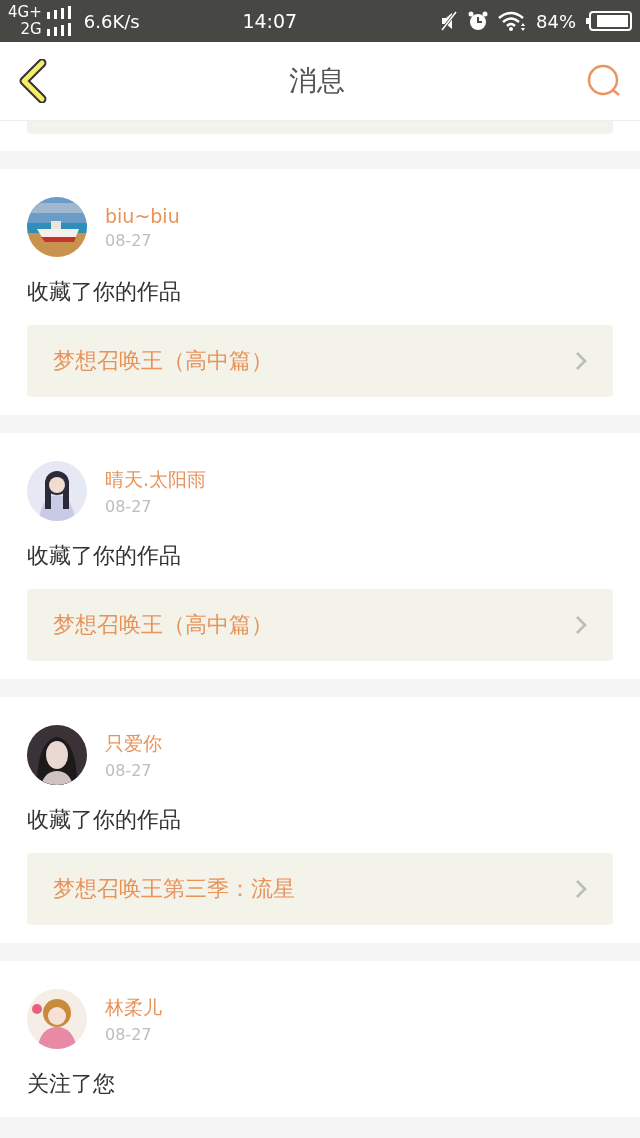 This screenshot has width=640, height=1138. What do you see at coordinates (133, 1007) in the screenshot?
I see `user-name: 林柔儿` at bounding box center [133, 1007].